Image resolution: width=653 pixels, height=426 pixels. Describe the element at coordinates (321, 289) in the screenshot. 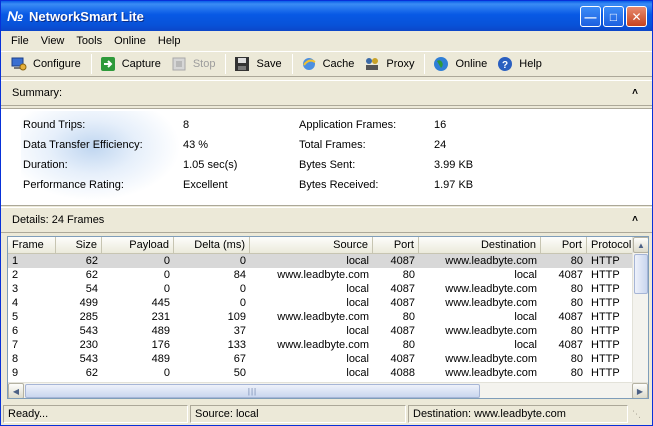

I see `table-row: 3 54 0 0 local 4087 www.leadbyte.com 80 HTTP` at that location.